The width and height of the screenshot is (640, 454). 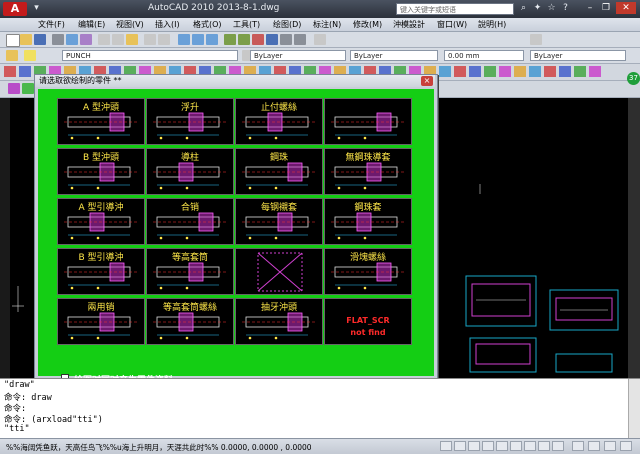 I want to click on part-cell: 滑塊螺絲, so click(x=368, y=271).